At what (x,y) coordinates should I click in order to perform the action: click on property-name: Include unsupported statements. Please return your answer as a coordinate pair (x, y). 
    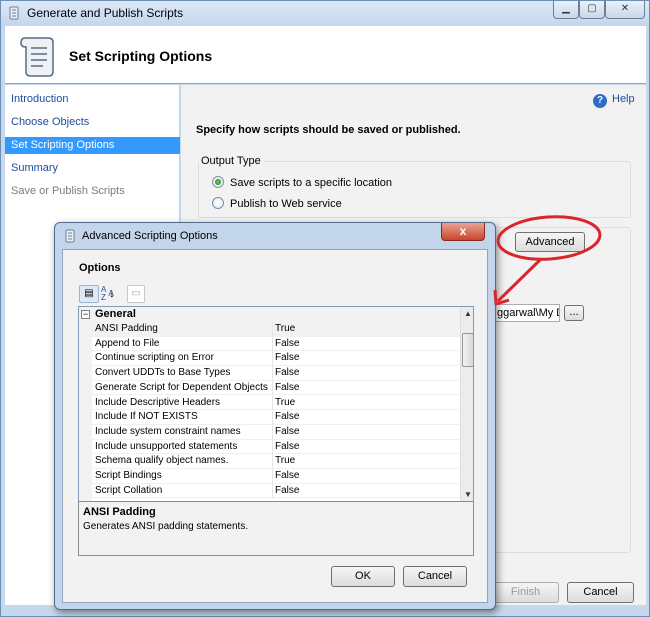
    Looking at the image, I should click on (166, 446).